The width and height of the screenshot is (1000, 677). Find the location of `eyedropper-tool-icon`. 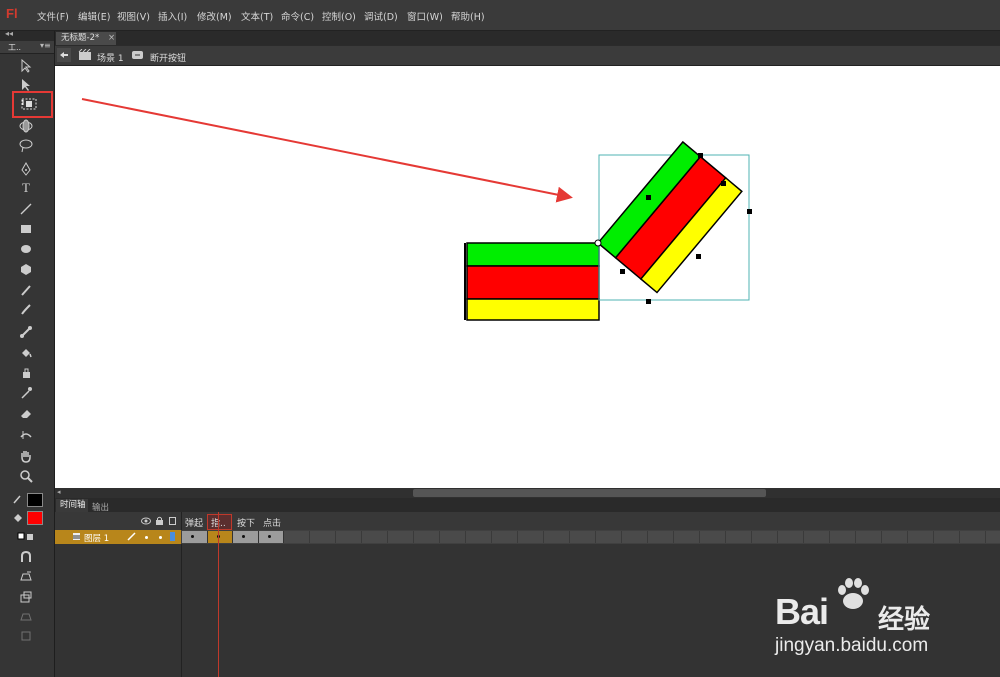

eyedropper-tool-icon is located at coordinates (26, 393).